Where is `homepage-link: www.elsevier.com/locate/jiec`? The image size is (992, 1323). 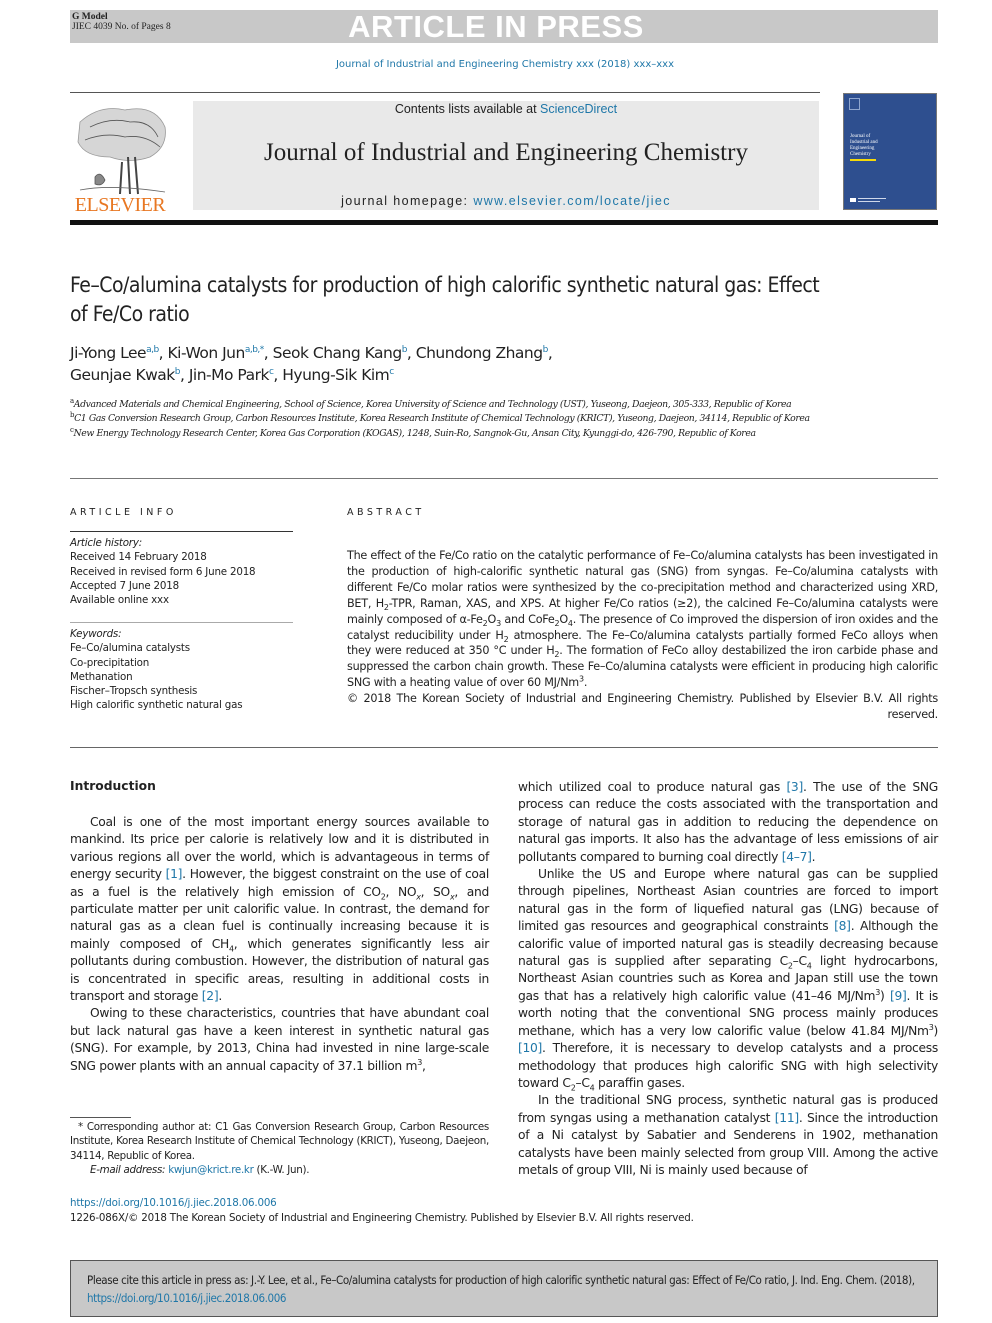
homepage-link: www.elsevier.com/locate/jiec is located at coordinates (572, 201).